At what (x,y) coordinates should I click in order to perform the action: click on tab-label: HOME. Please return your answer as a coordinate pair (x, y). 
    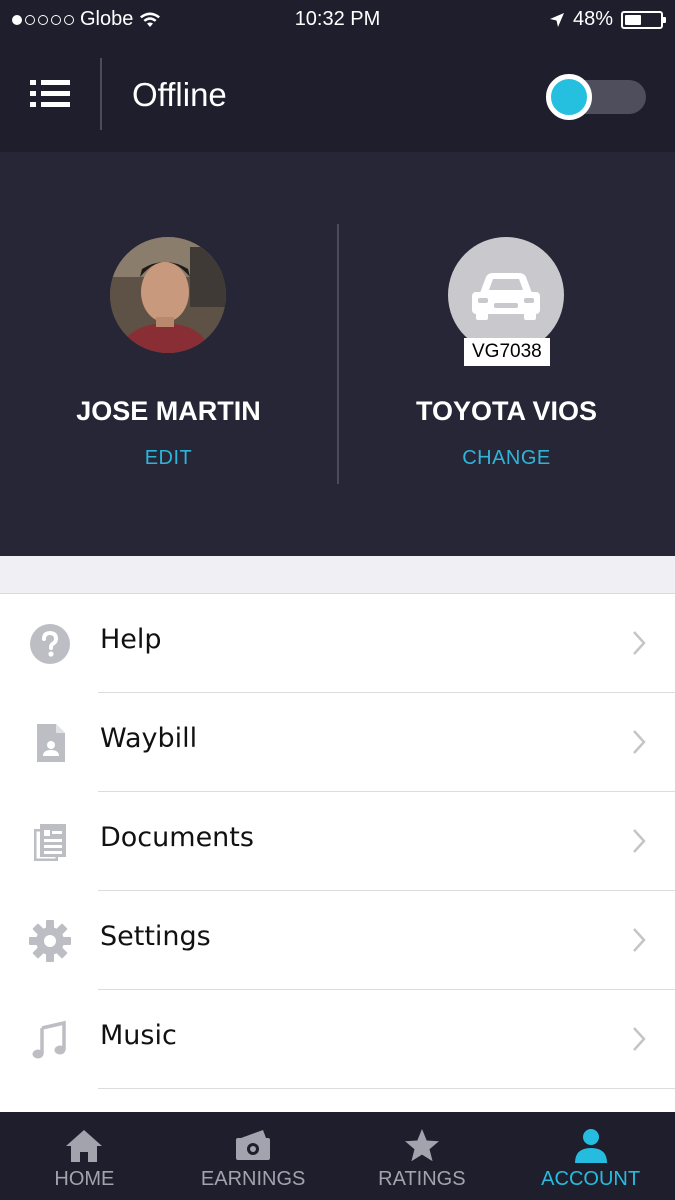
    Looking at the image, I should click on (84, 1179).